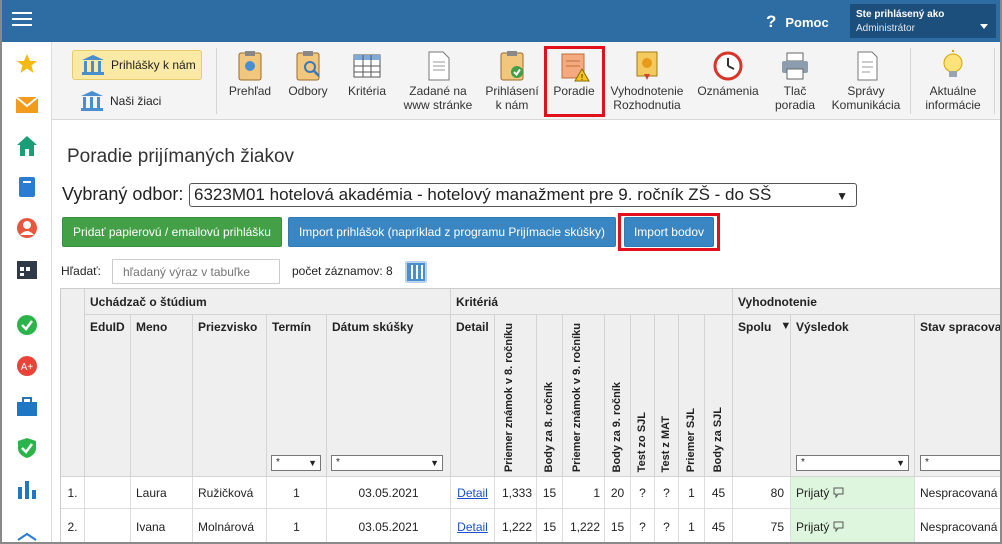  What do you see at coordinates (153, 65) in the screenshot?
I see `tab-label: Prihlášky k nám` at bounding box center [153, 65].